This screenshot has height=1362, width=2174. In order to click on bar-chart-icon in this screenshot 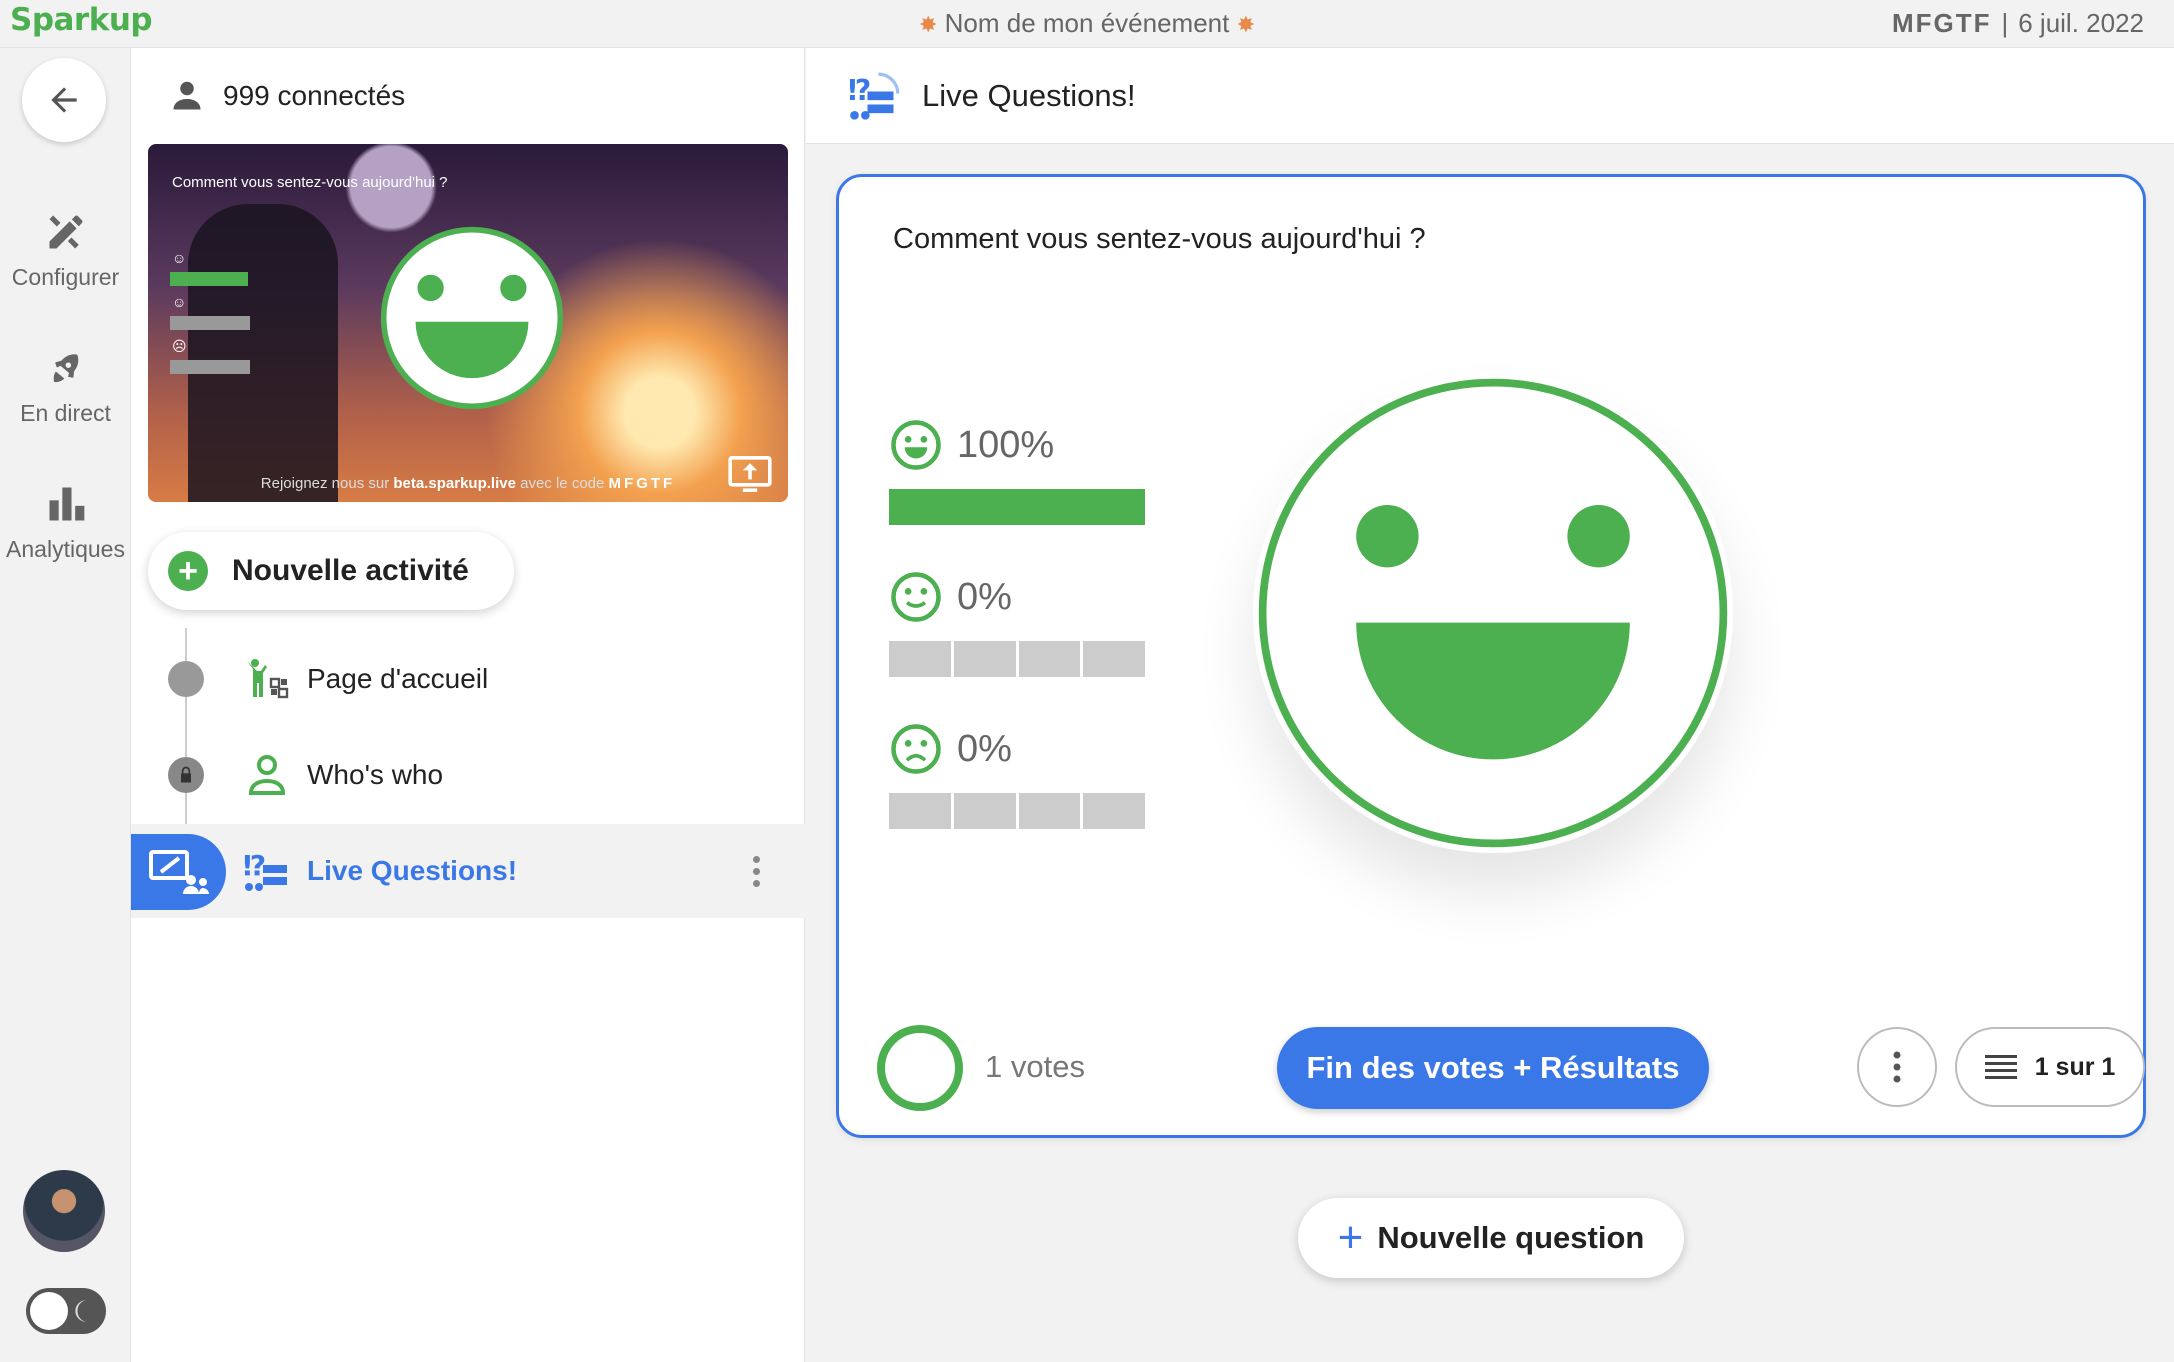, I will do `click(66, 504)`.